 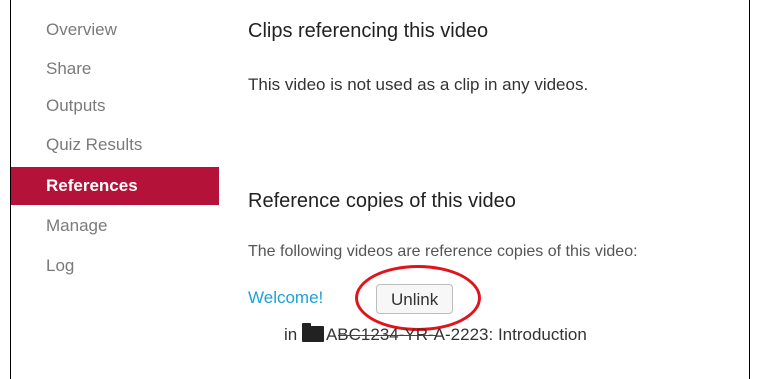 I want to click on sidebar-item-quiz-results: Quiz Results, so click(x=115, y=145).